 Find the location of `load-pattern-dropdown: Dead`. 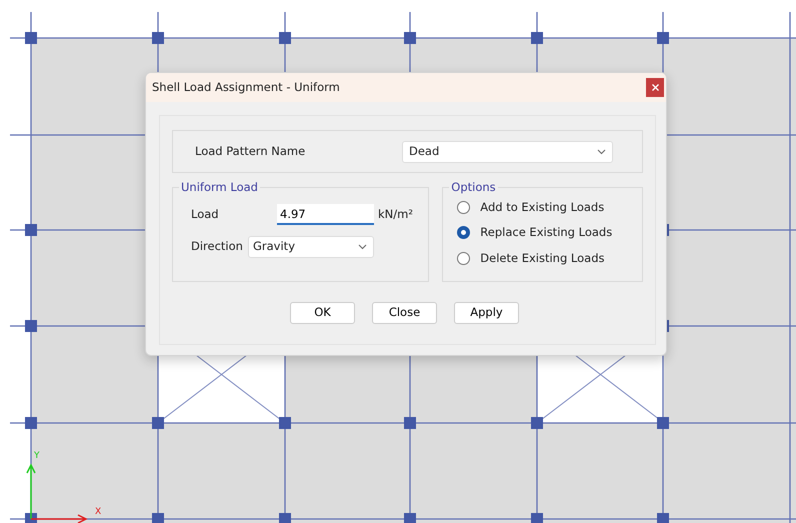

load-pattern-dropdown: Dead is located at coordinates (507, 151).